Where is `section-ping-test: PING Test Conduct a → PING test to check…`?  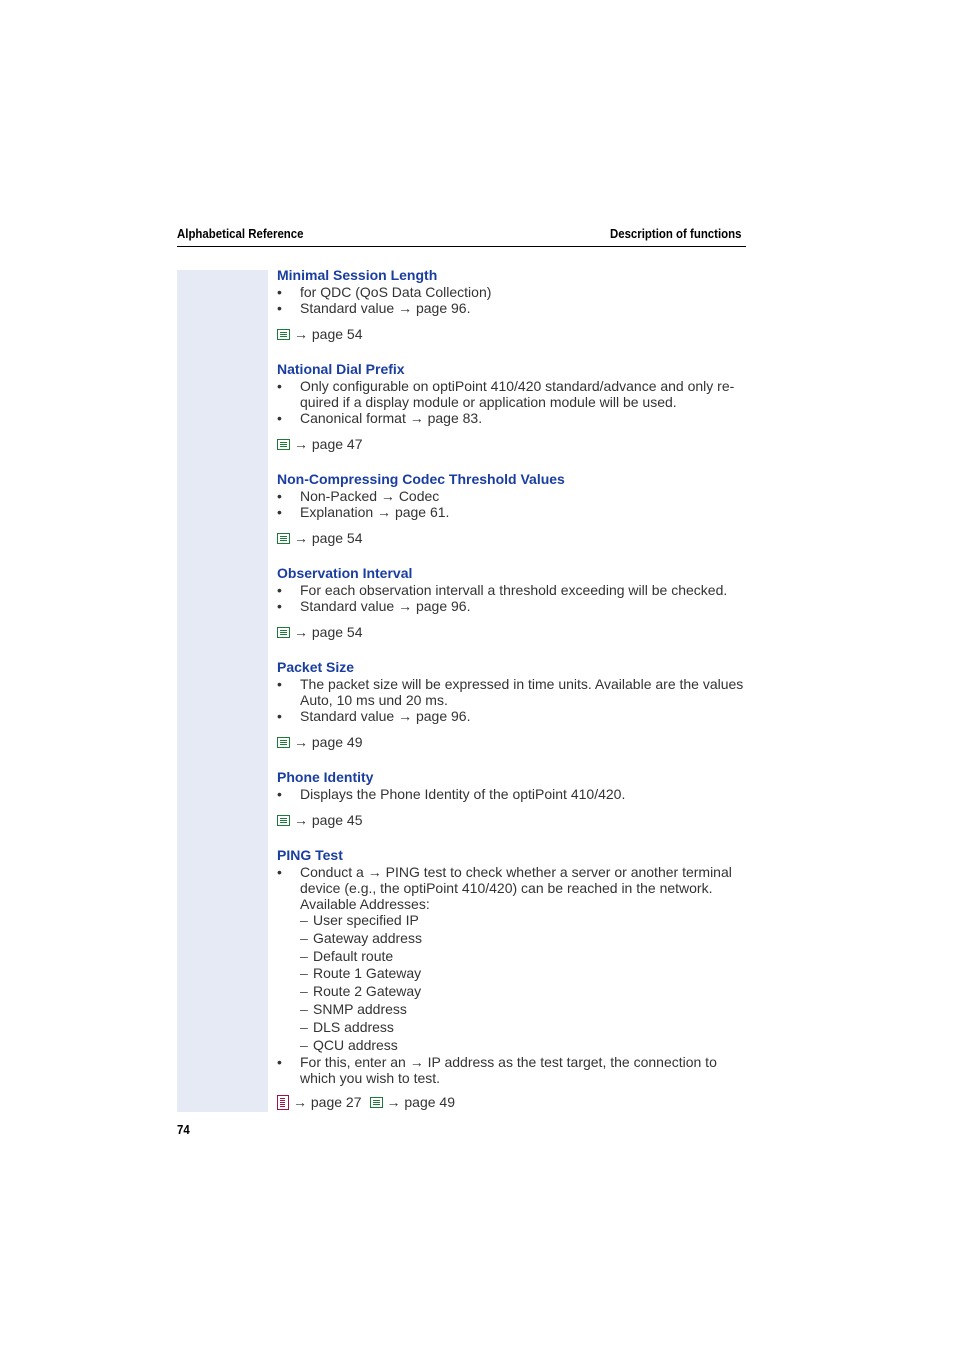
section-ping-test: PING Test Conduct a → PING test to check… is located at coordinates (512, 978).